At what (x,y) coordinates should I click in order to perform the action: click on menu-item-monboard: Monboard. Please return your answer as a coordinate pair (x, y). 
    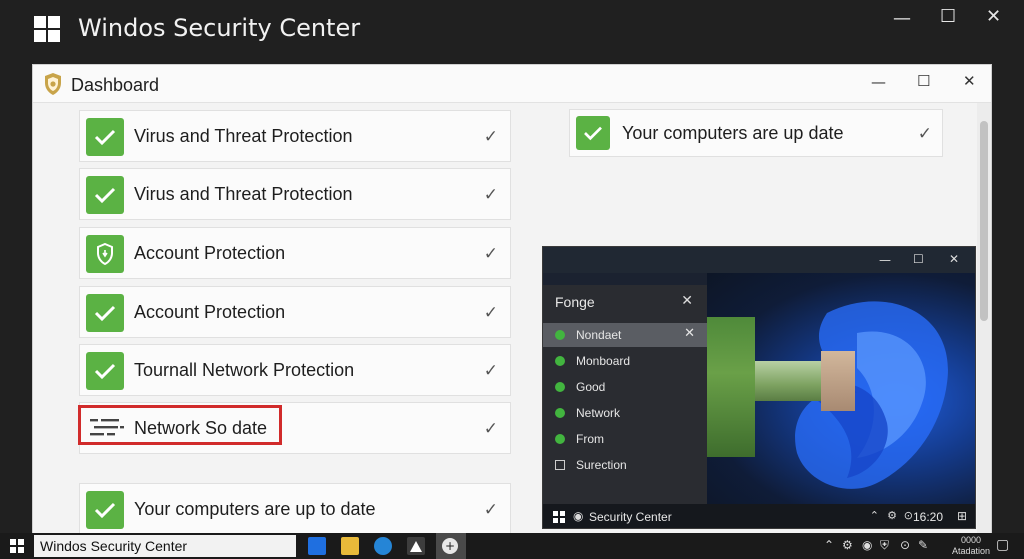
    Looking at the image, I should click on (625, 361).